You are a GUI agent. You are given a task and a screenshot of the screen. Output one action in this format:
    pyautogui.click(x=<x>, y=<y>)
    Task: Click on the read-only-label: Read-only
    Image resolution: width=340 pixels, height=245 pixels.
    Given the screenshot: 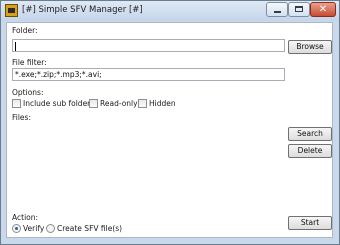 What is the action you would take?
    pyautogui.click(x=119, y=103)
    